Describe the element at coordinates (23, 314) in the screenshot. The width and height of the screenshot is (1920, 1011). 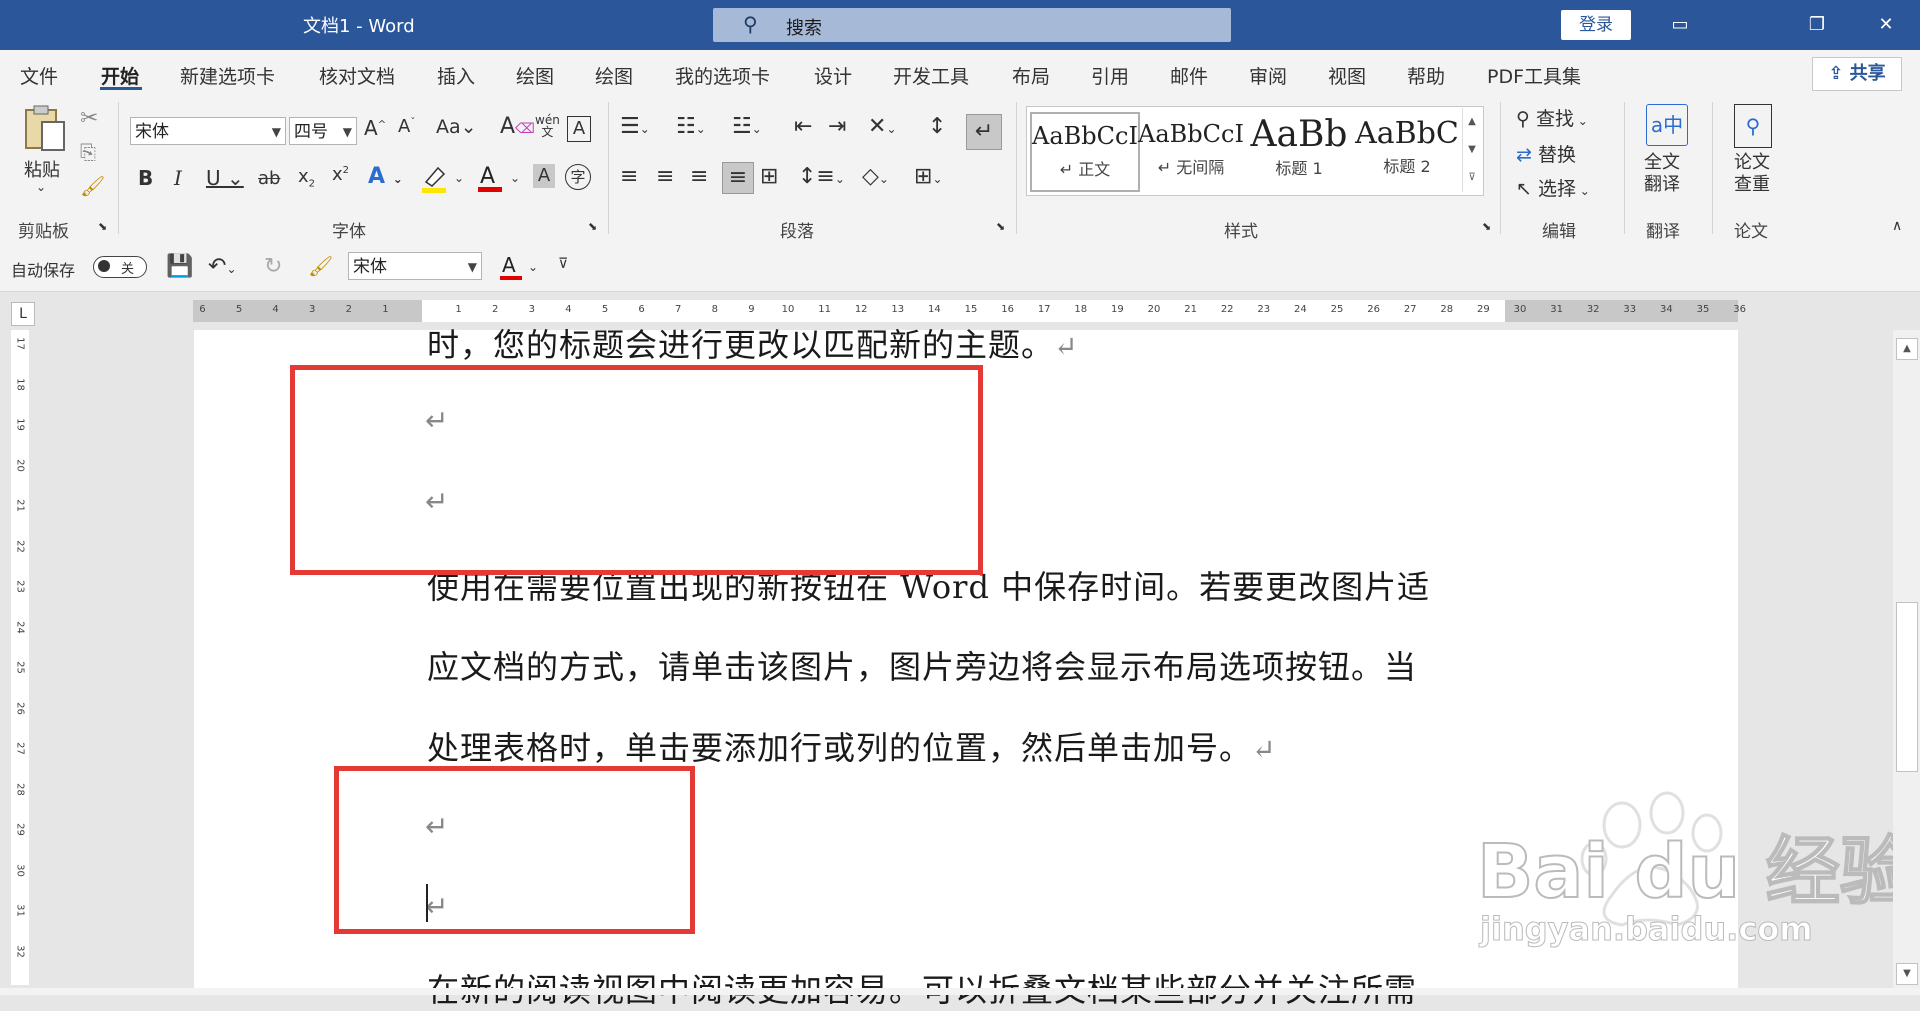
I see `tab-selector: L` at that location.